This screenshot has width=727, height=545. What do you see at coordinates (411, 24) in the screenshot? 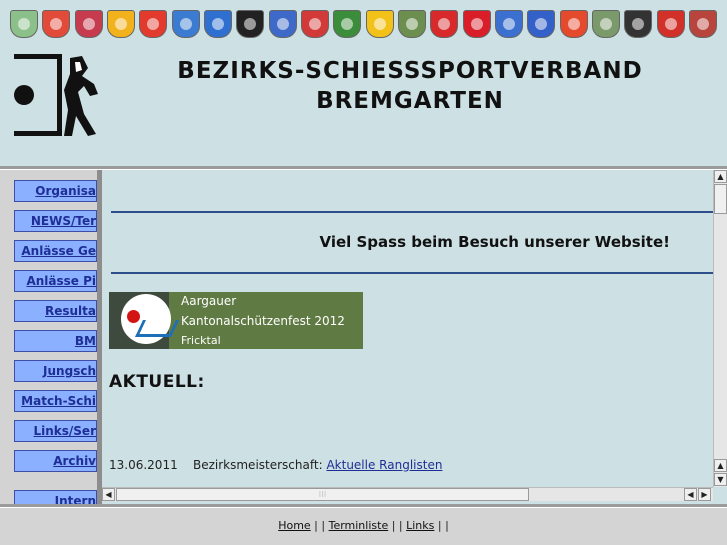
I see `crest-13-icon` at bounding box center [411, 24].